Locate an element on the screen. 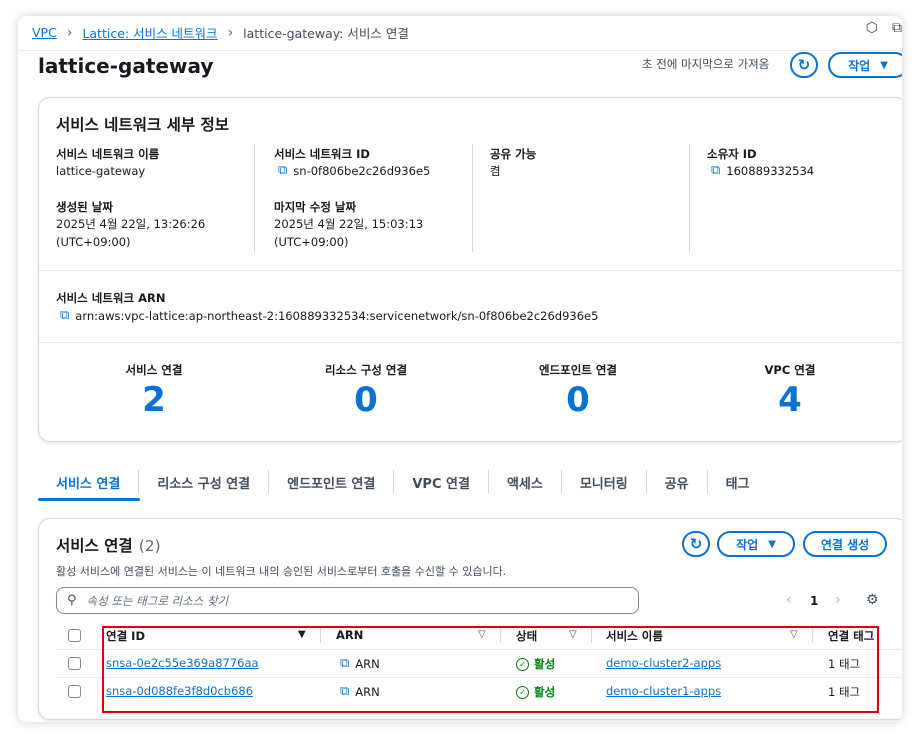 The height and width of the screenshot is (739, 920). created-tz: (UTC+09:00) is located at coordinates (93, 242).